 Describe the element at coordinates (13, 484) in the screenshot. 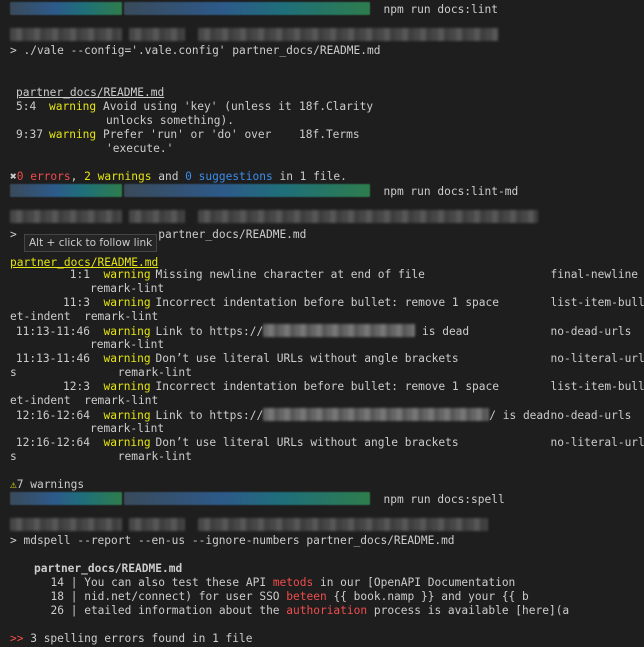

I see `warning-icon: ⚠` at that location.